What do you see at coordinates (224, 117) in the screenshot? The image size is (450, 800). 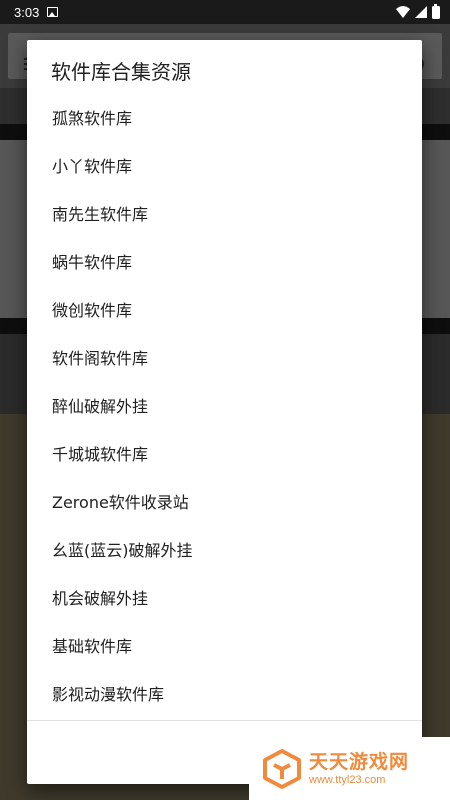 I see `list-item: 孤煞软件库` at bounding box center [224, 117].